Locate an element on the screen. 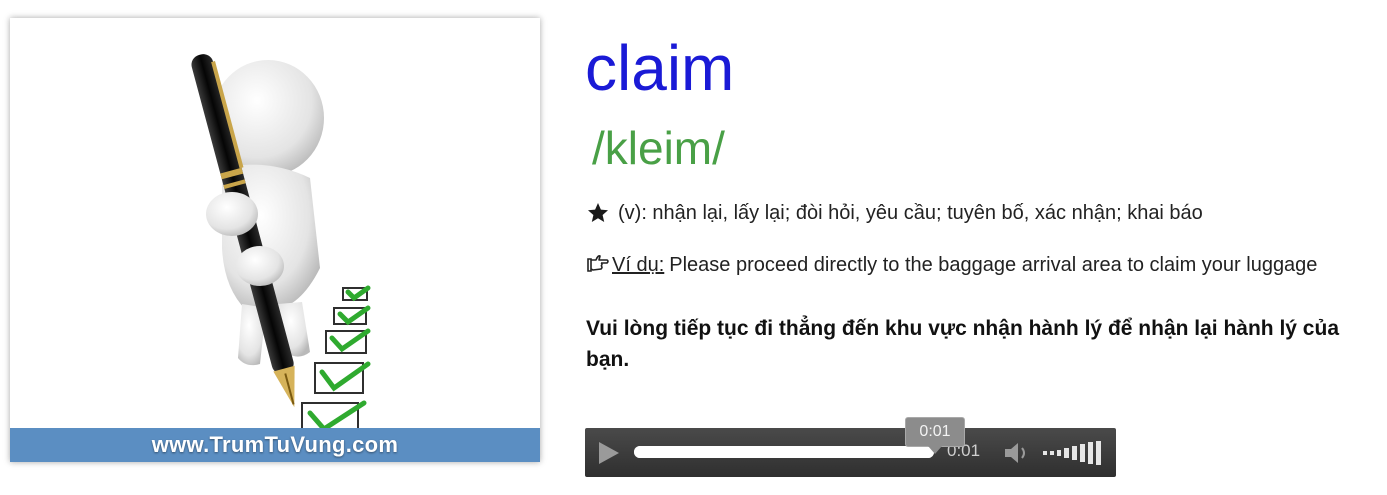 The width and height of the screenshot is (1387, 495). example-label: Ví dụ: is located at coordinates (638, 265).